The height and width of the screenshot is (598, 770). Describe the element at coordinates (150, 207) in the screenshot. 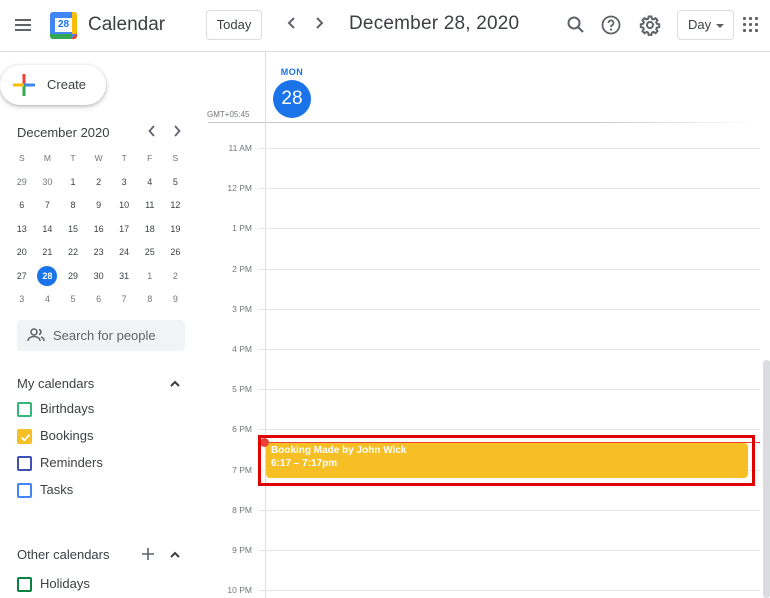

I see `mini-calendar-day: 11` at that location.